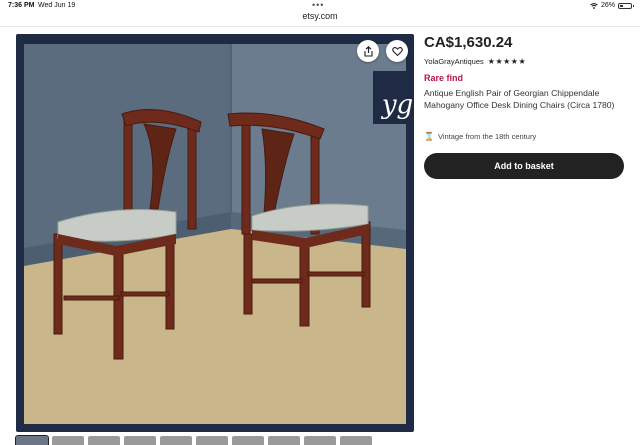 The width and height of the screenshot is (640, 445). What do you see at coordinates (429, 136) in the screenshot?
I see `hourglass-icon: ⌛` at bounding box center [429, 136].